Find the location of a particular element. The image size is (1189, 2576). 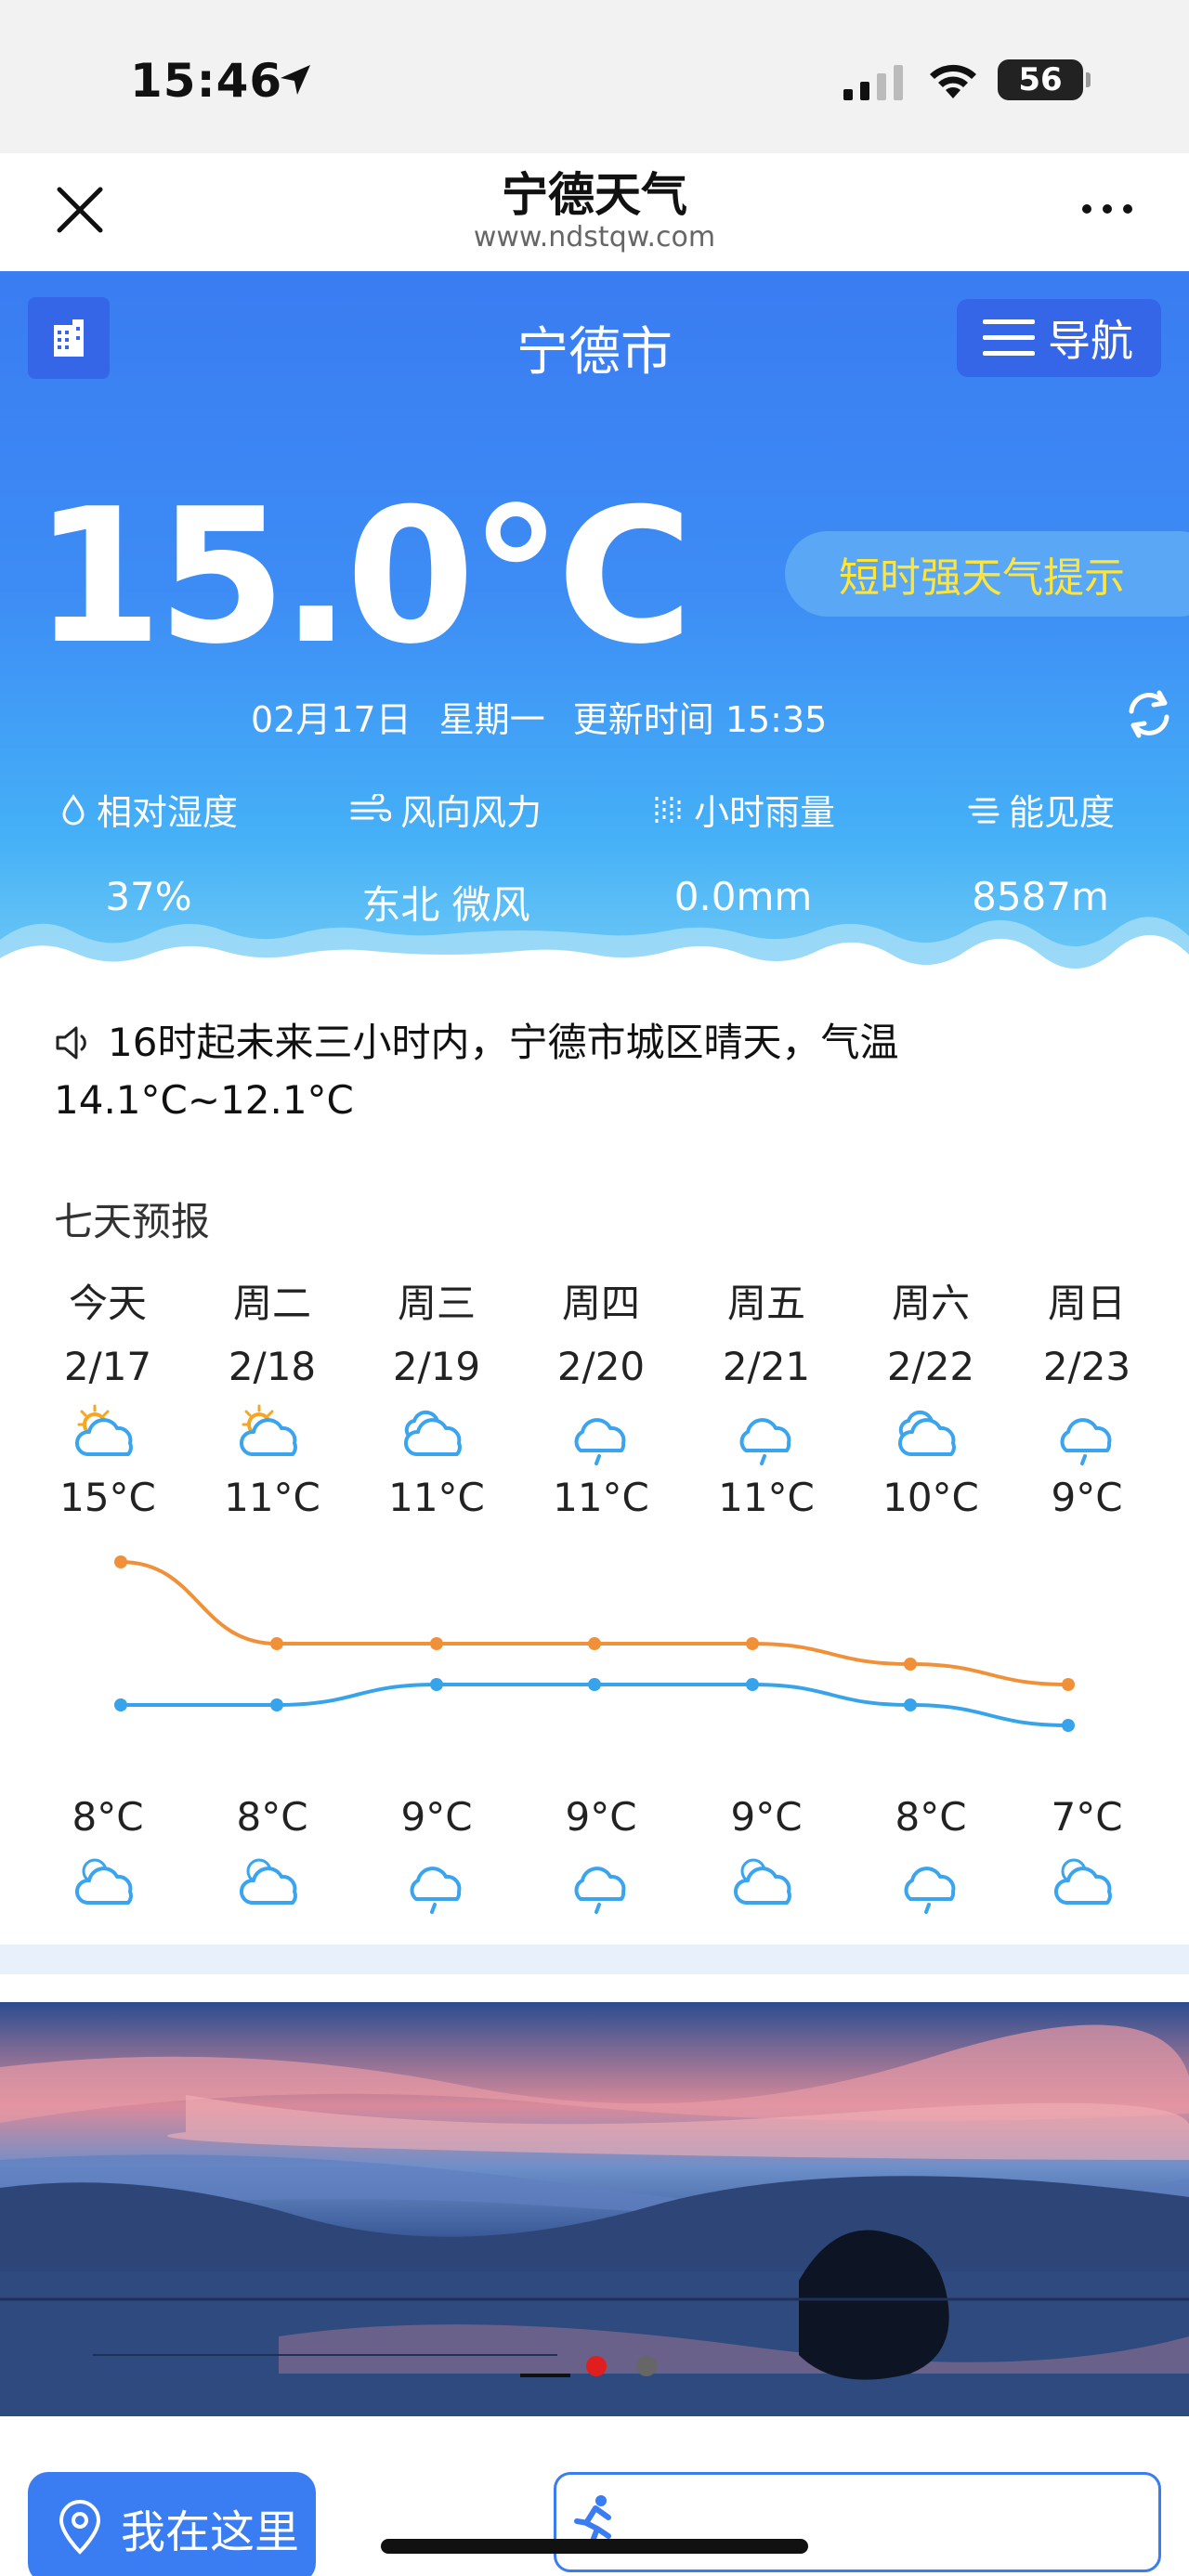

exercise-button is located at coordinates (857, 2522).